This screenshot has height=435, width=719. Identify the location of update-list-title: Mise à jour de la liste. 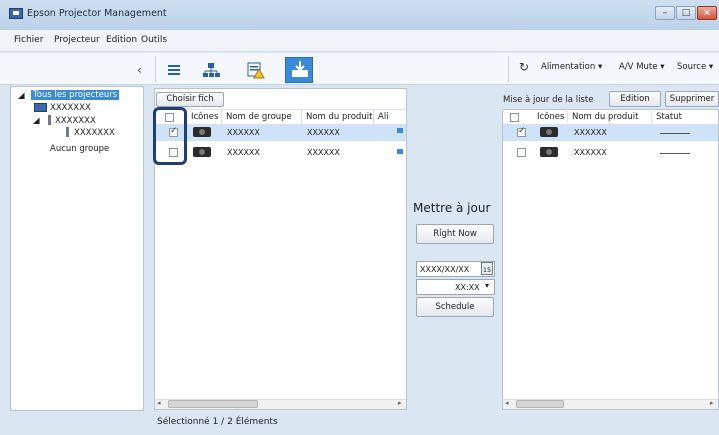
(548, 100).